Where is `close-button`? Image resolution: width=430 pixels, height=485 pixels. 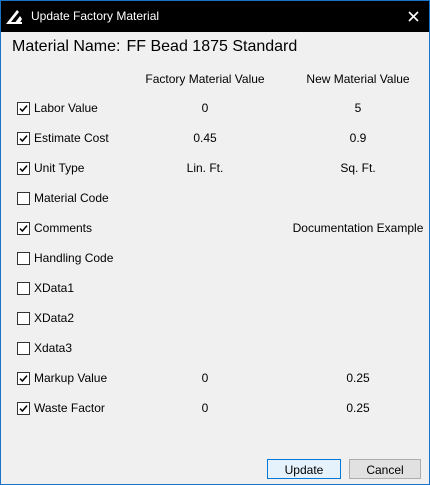
close-button is located at coordinates (414, 16).